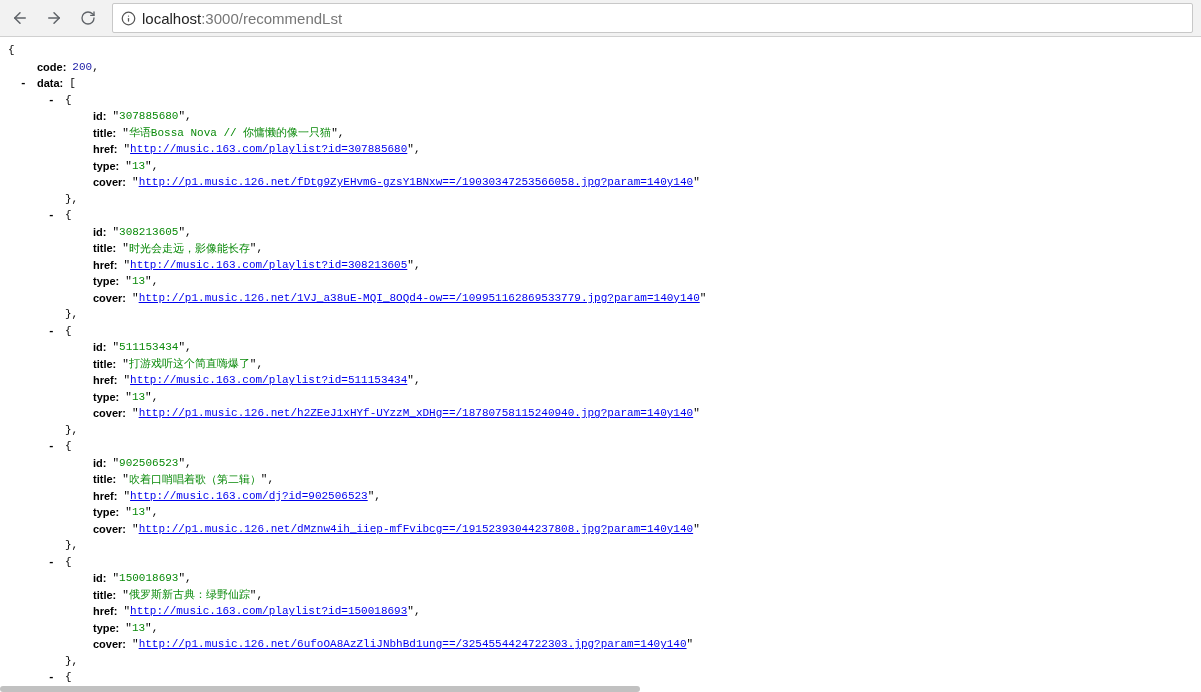 The image size is (1201, 692). Describe the element at coordinates (189, 364) in the screenshot. I see `json-string: 打游戏听这个简直嗨爆了` at that location.